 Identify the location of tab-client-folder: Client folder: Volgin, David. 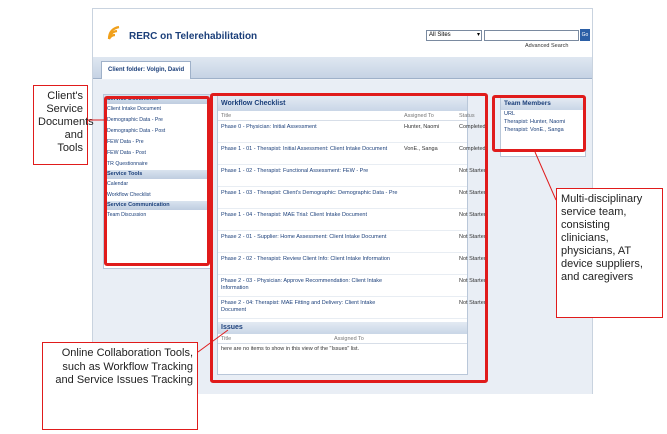
(146, 70).